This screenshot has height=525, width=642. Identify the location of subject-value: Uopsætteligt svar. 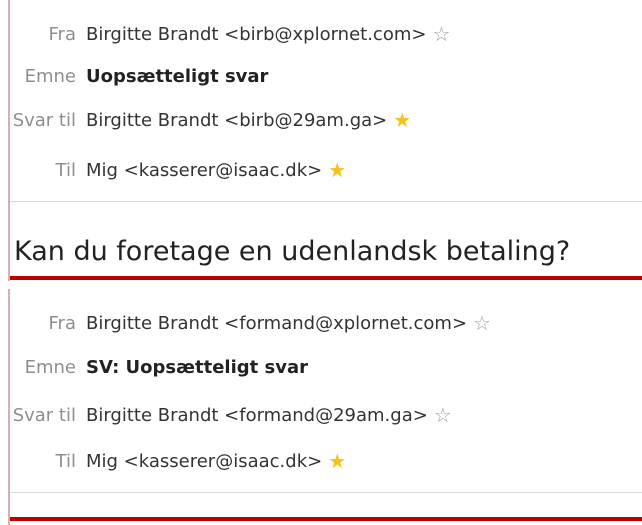
(177, 76).